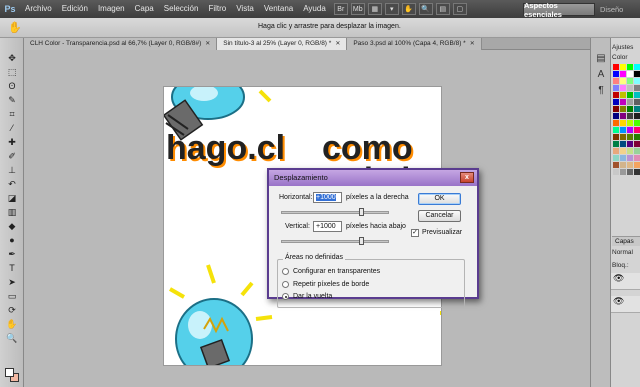  I want to click on clone-stamp-tool-icon: ⊥, so click(12, 170).